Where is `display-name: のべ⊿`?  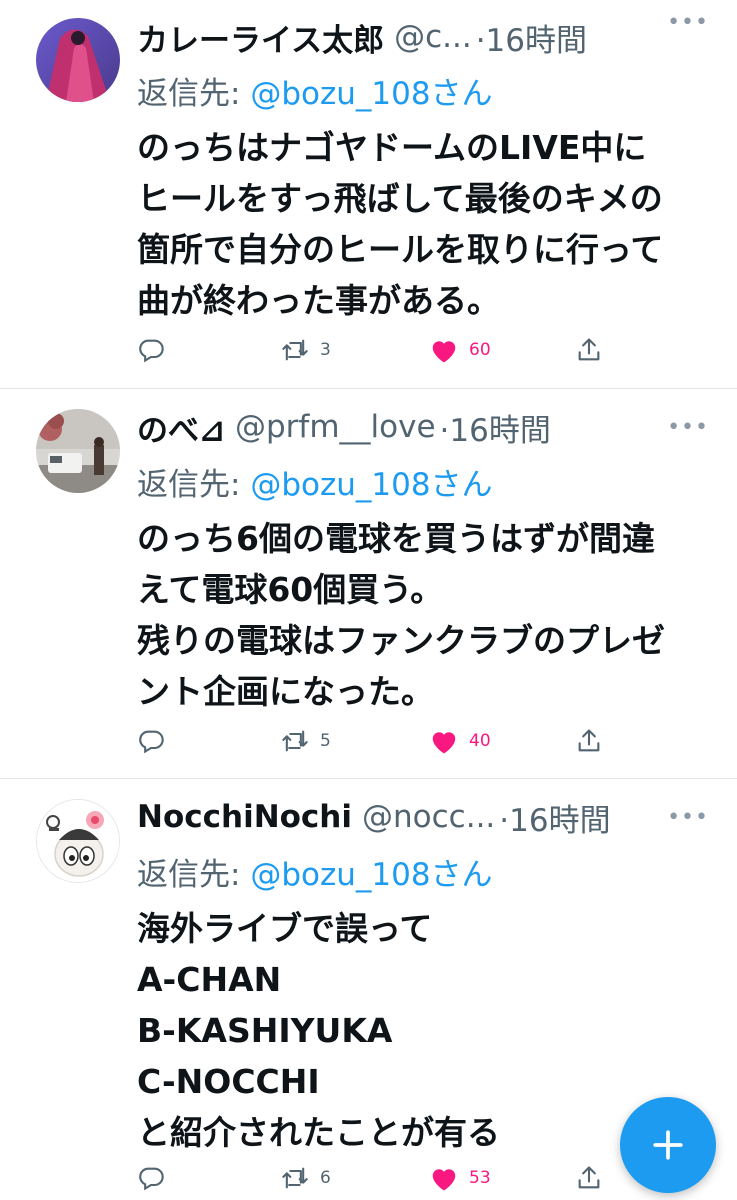 display-name: のべ⊿ is located at coordinates (181, 427).